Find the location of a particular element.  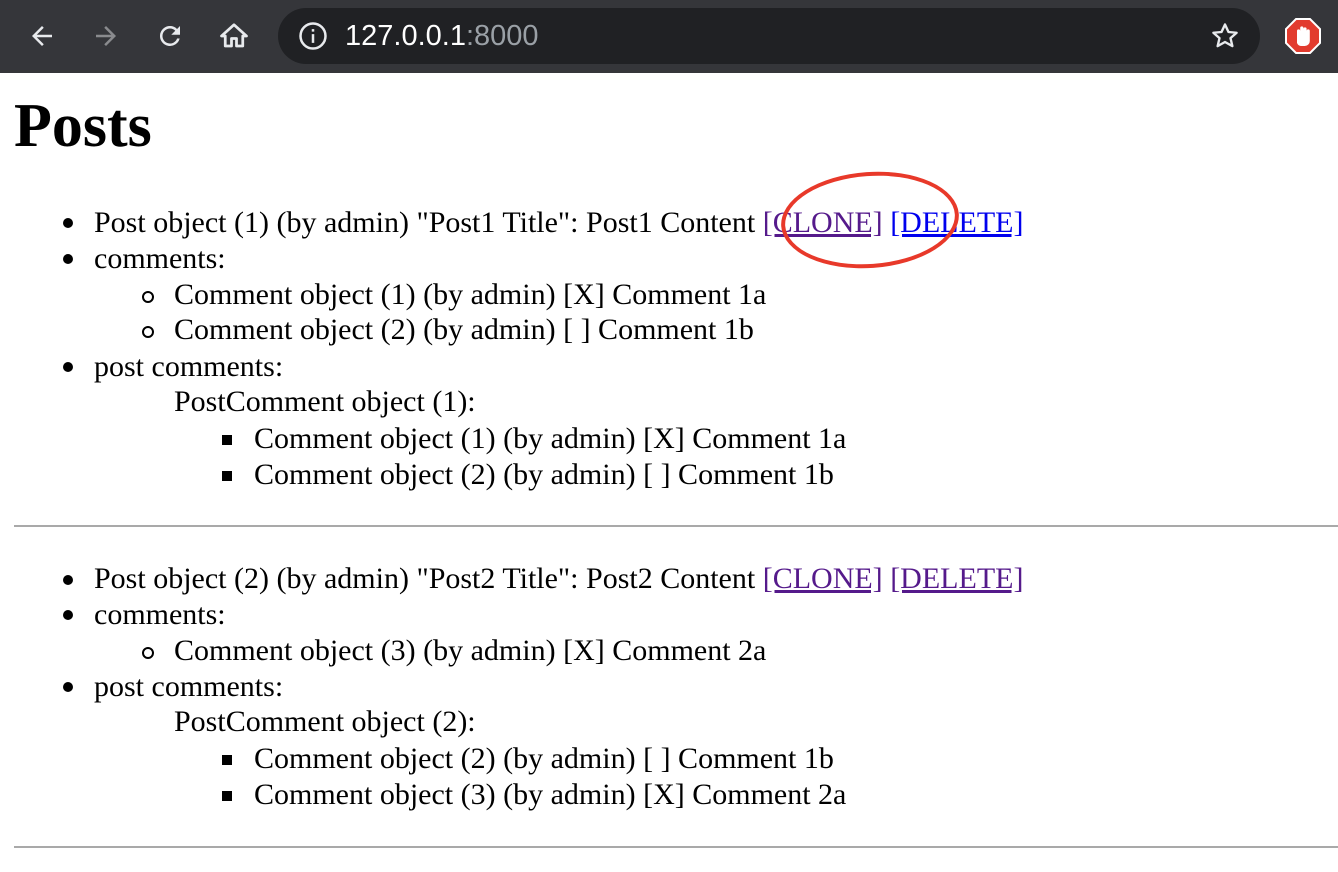

url-host: 127.0.0.1 is located at coordinates (405, 36).